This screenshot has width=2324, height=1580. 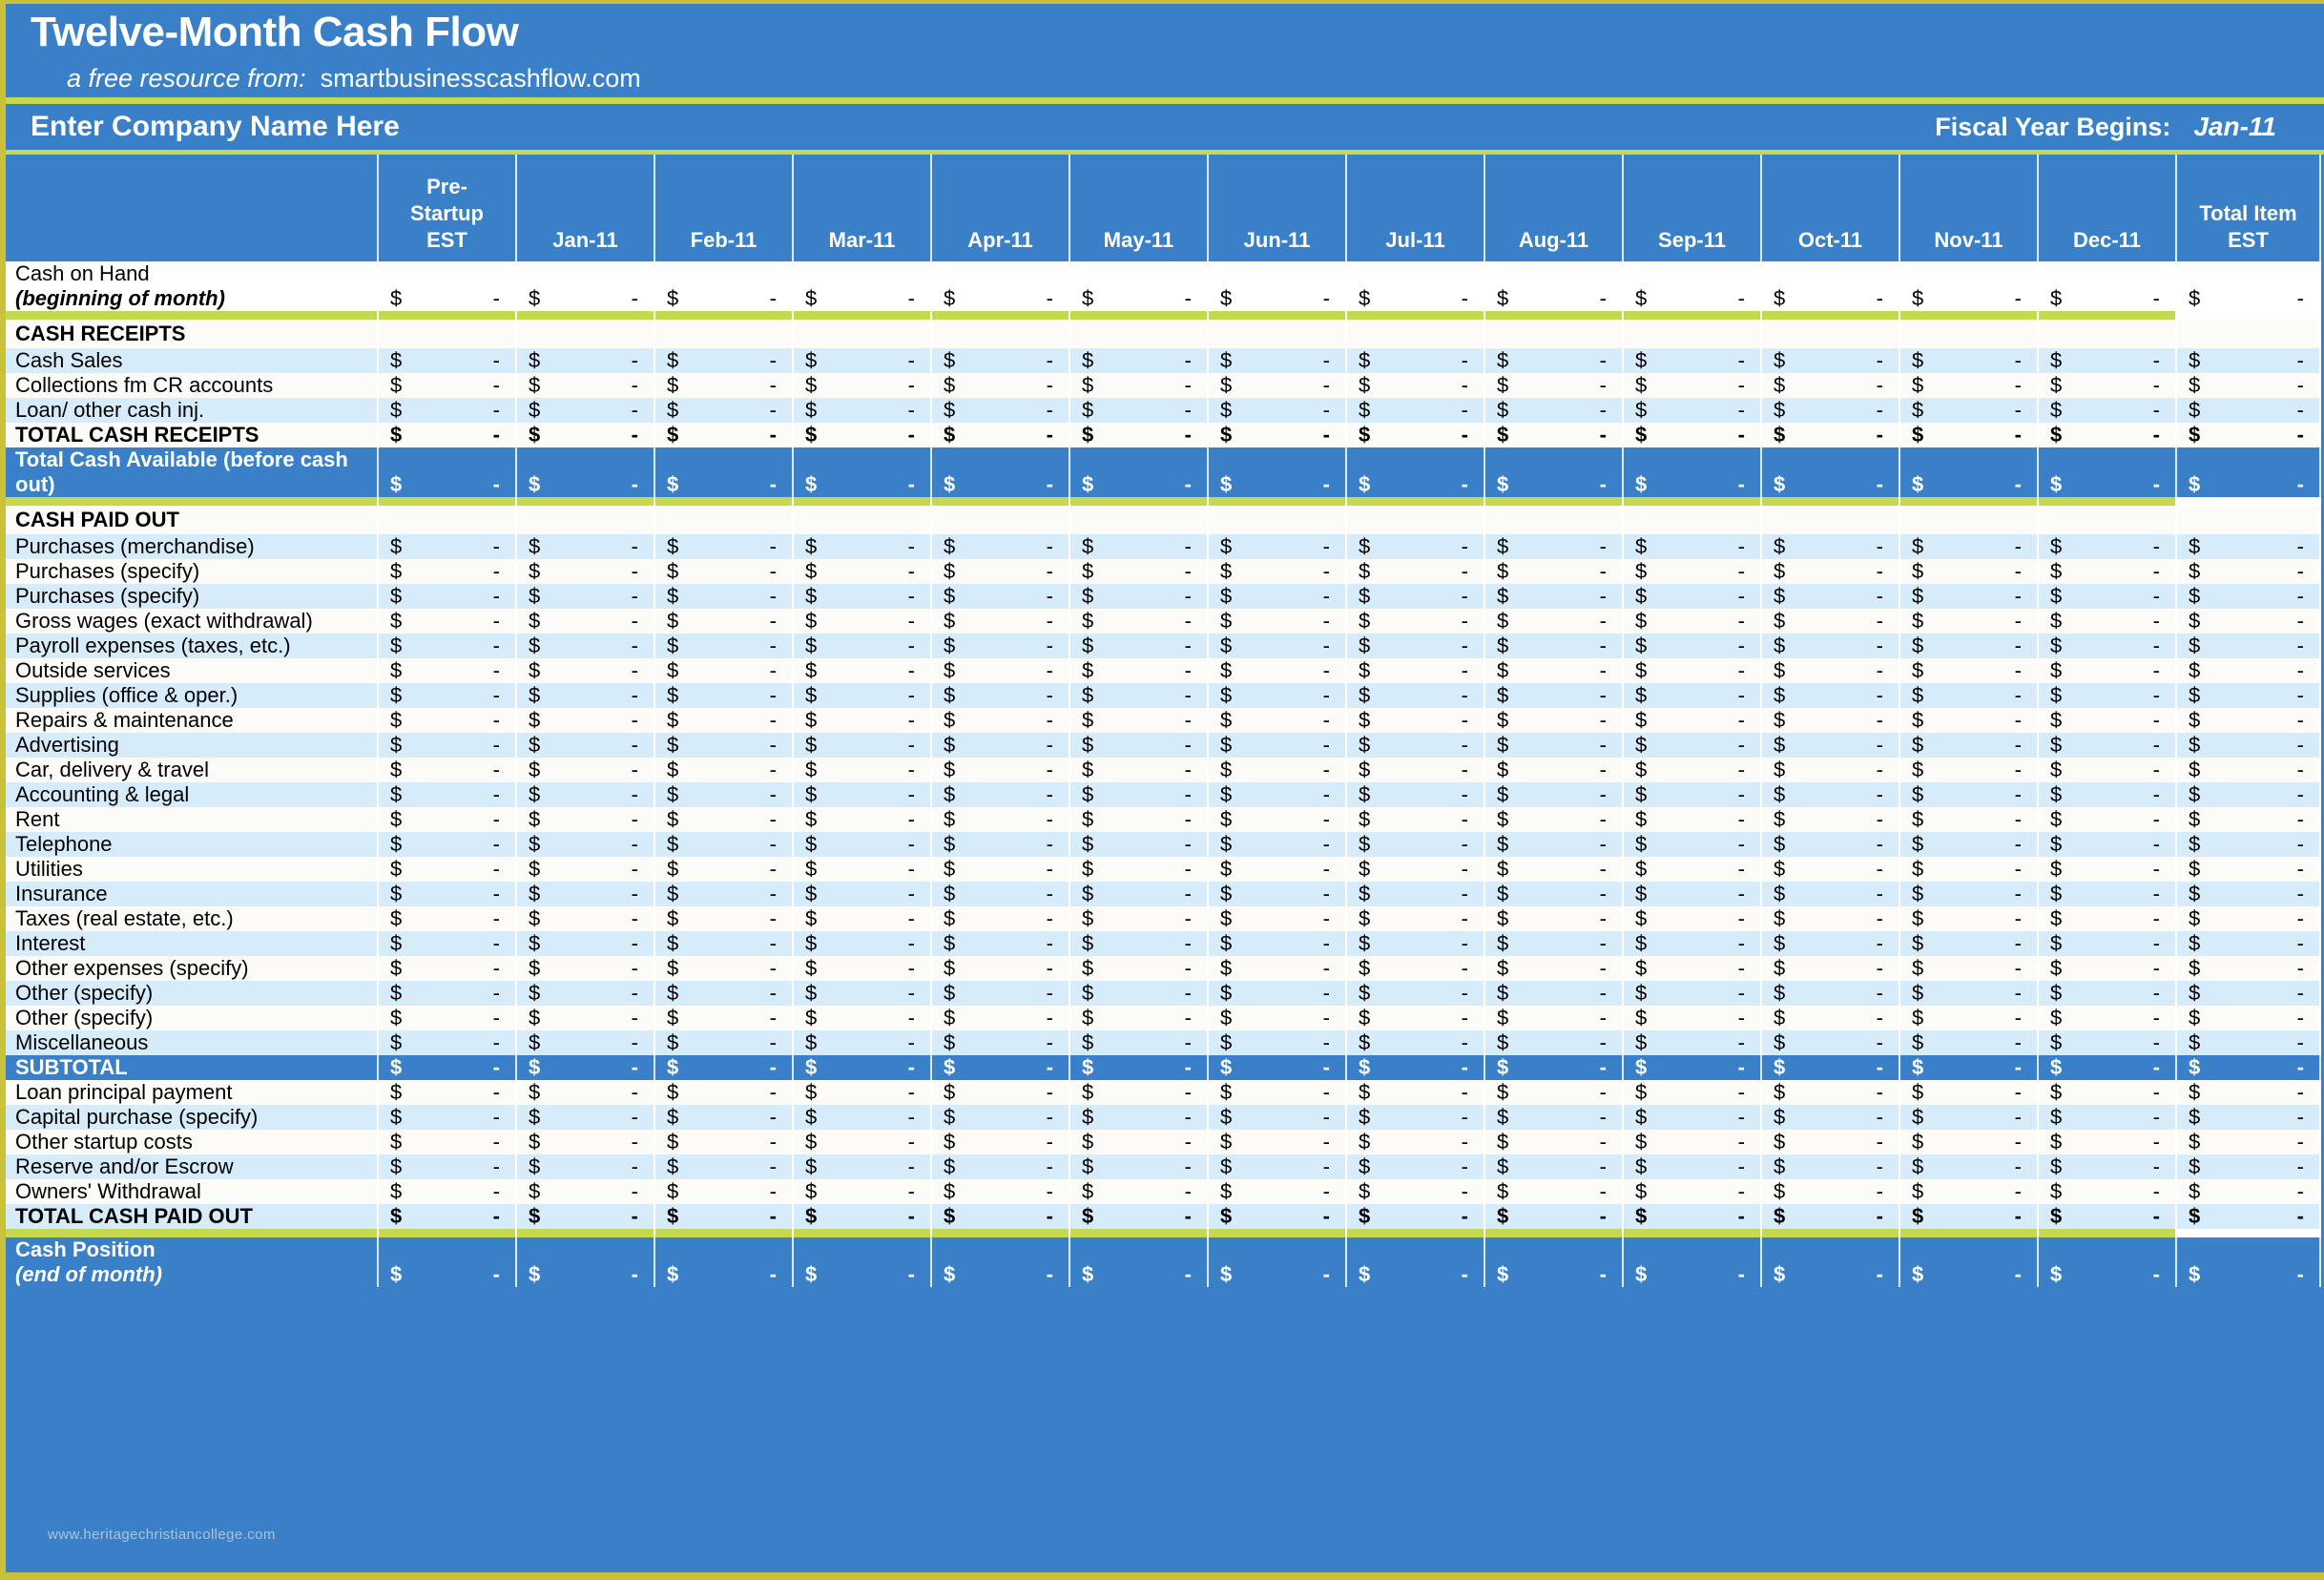 I want to click on cell-purchases_specify_1-mar: $ -, so click(x=862, y=572).